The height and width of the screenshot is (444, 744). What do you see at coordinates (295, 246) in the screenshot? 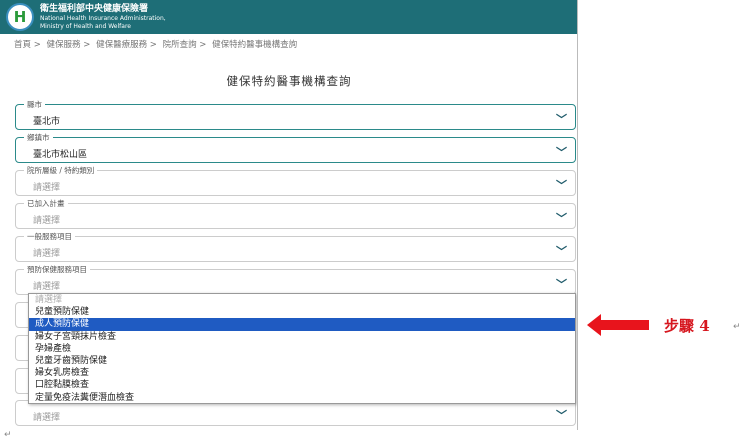
I see `general-service-select: 一般服務項目 請選擇 ﹀` at bounding box center [295, 246].